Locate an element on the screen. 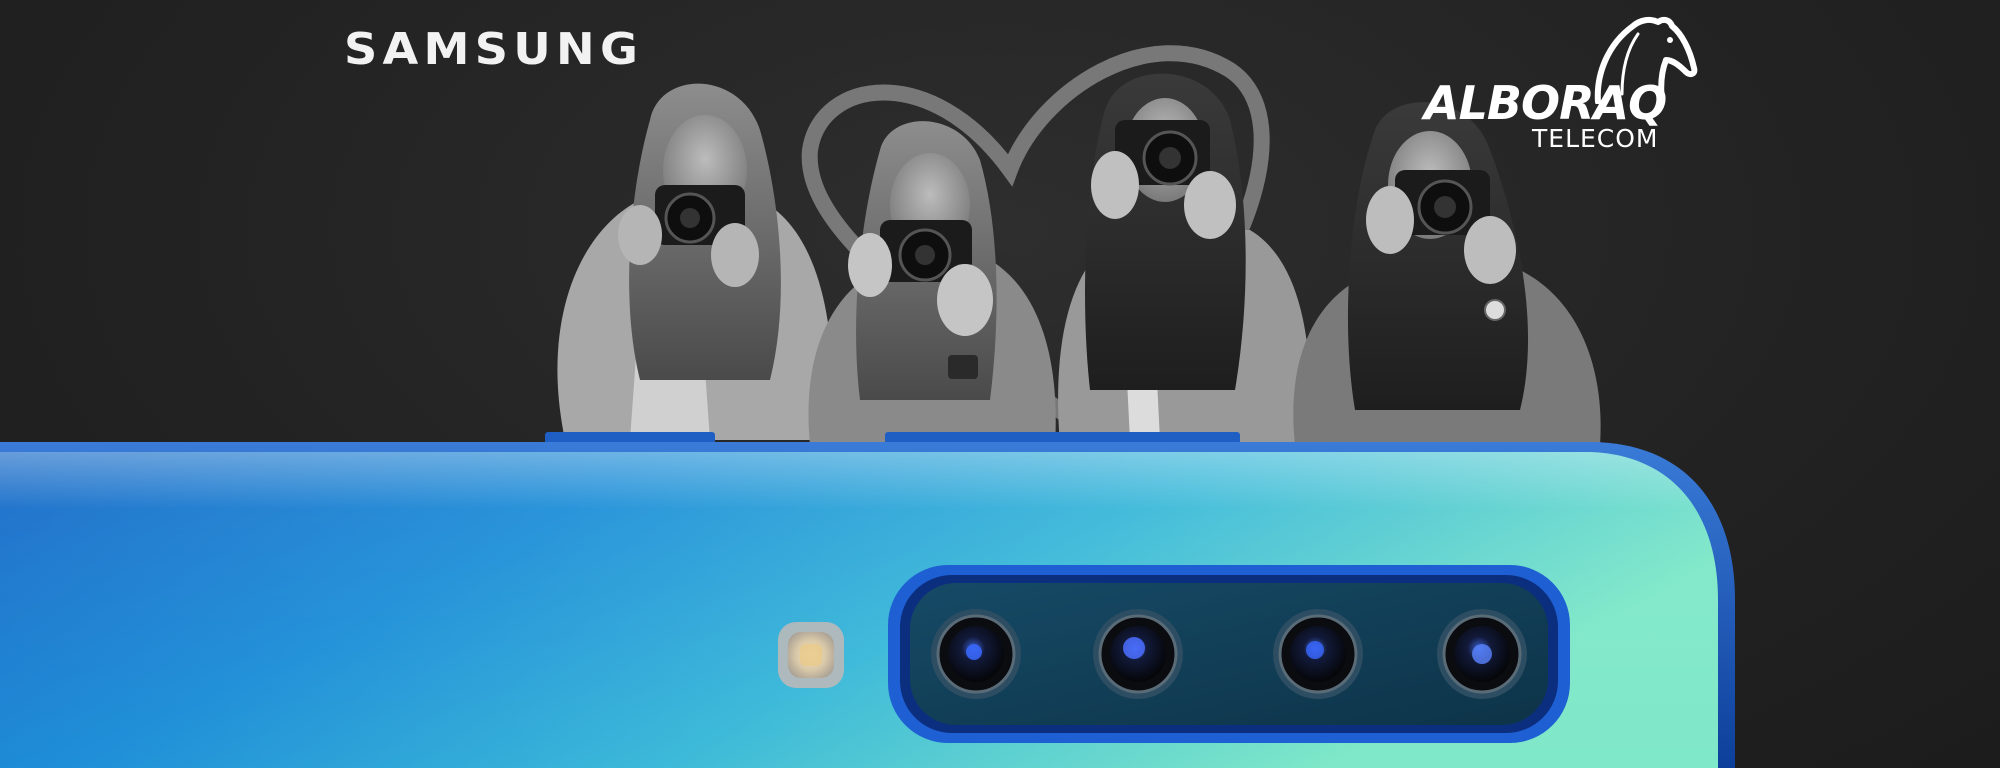 This screenshot has height=768, width=2000. alboraq-wordmark: ALBORAQ is located at coordinates (1545, 103).